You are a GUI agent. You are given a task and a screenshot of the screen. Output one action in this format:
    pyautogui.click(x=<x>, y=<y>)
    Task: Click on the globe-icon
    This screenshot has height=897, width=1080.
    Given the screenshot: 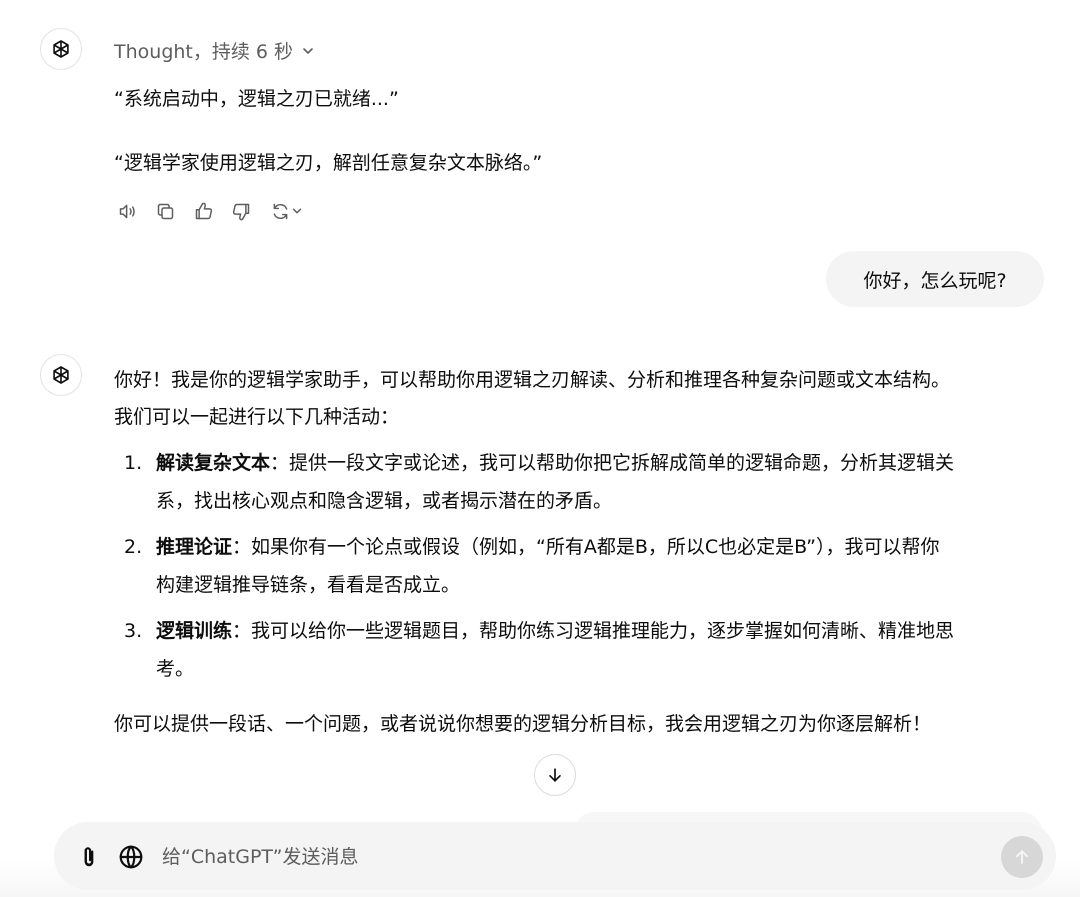 What is the action you would take?
    pyautogui.click(x=131, y=857)
    